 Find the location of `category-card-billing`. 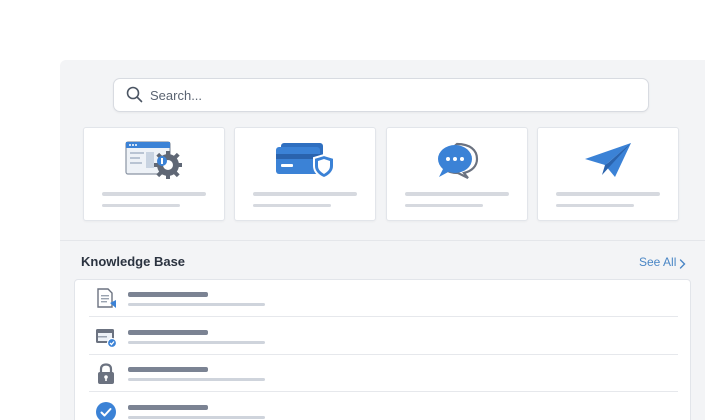

category-card-billing is located at coordinates (305, 174).